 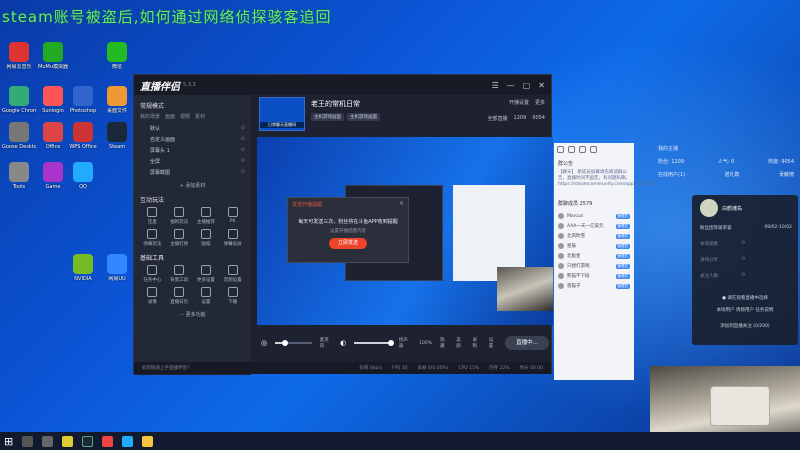 I want to click on settings-button: 设置, so click(x=493, y=343).